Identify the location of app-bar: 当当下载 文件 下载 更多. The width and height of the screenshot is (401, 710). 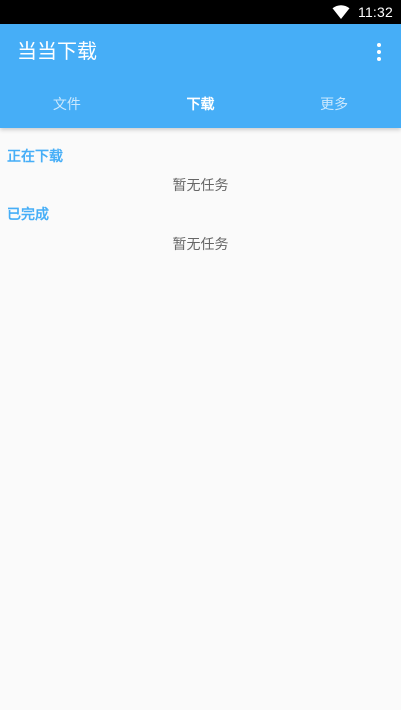
(200, 76).